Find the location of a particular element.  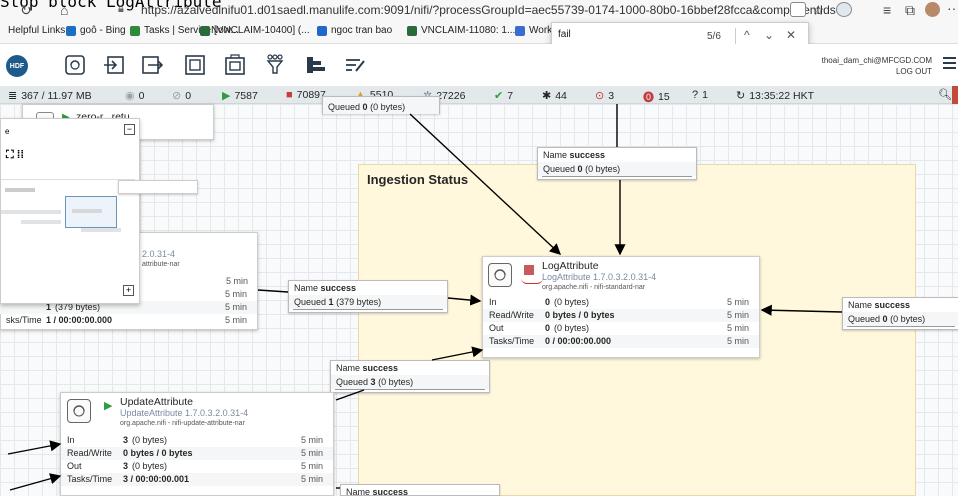

find-close-button: ✕ is located at coordinates (791, 35).